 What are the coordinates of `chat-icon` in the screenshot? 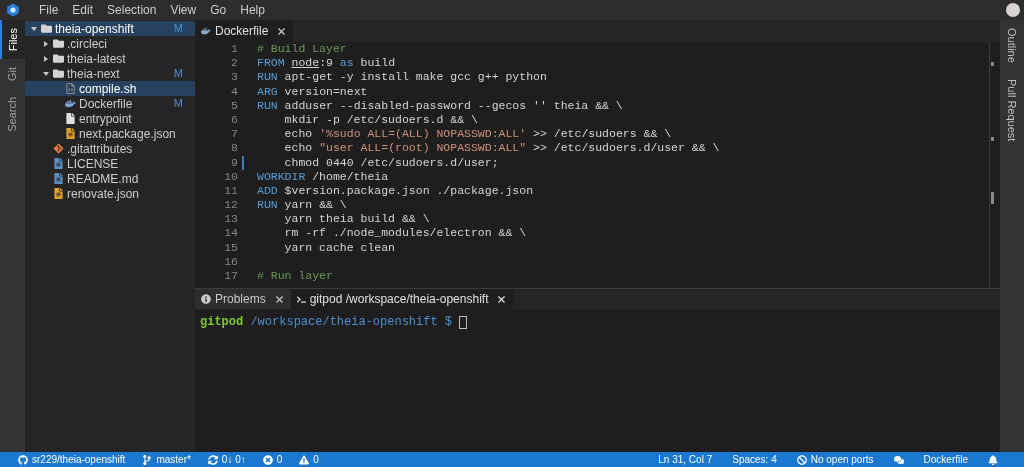 It's located at (898, 459).